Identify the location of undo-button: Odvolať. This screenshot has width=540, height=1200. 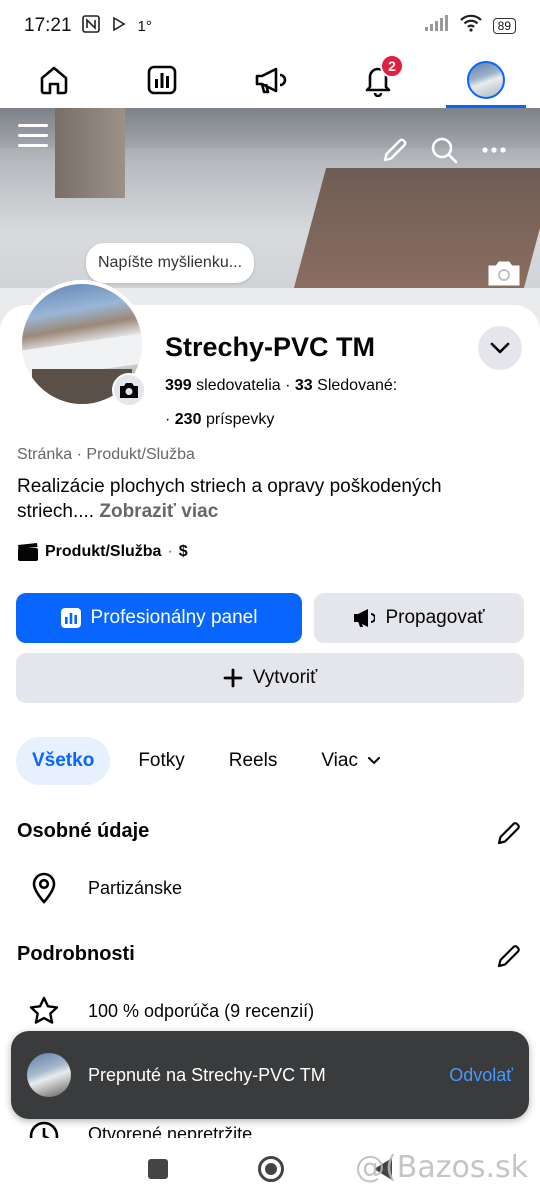
(481, 1075).